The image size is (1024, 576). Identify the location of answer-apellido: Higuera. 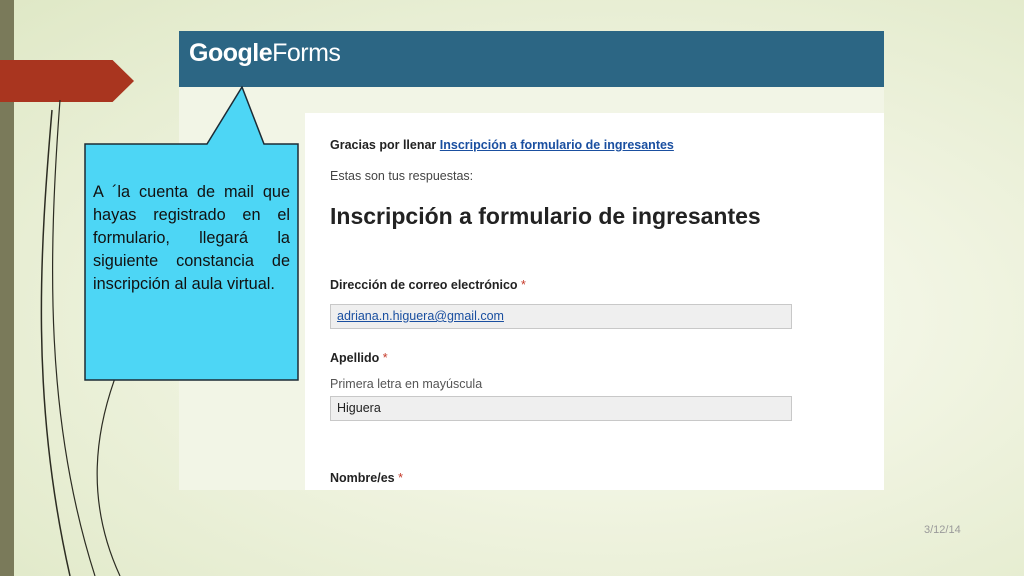
(561, 408).